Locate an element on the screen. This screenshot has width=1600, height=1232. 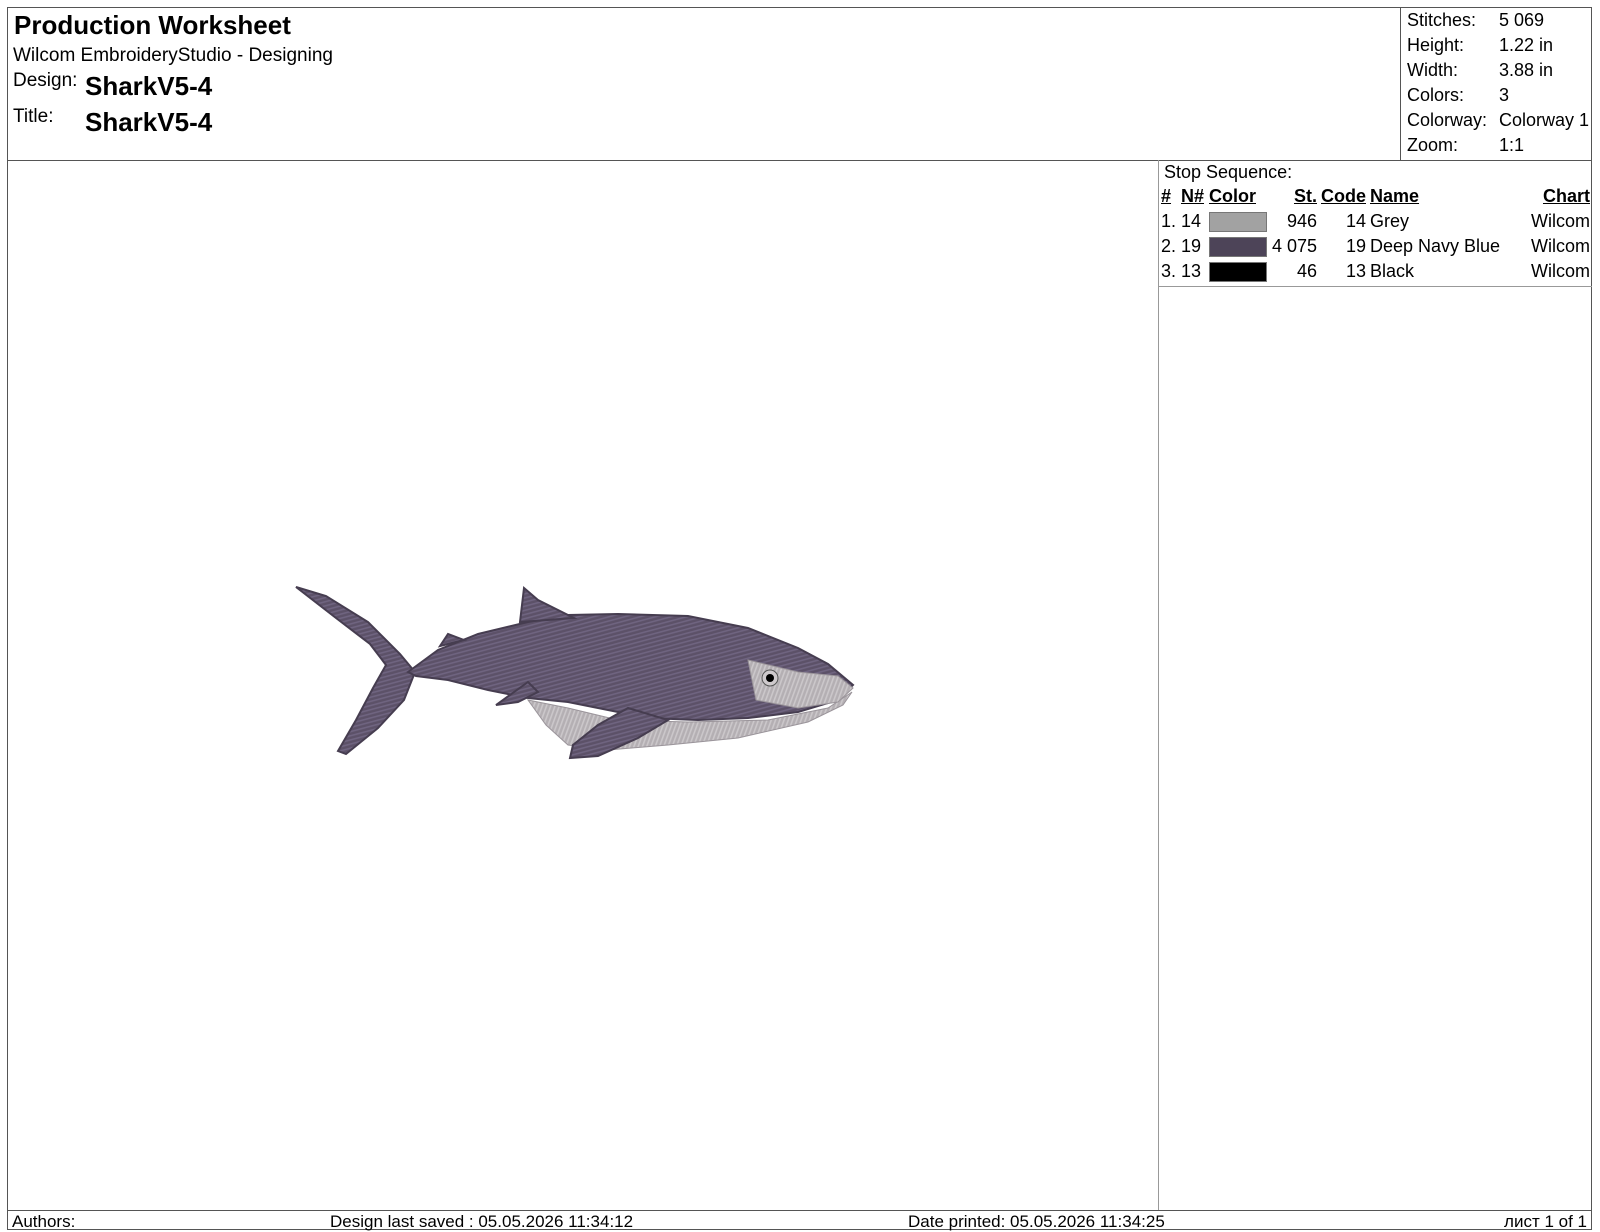
table-row: 3. 13 46 13 Black Wilcom is located at coordinates (1375, 271).